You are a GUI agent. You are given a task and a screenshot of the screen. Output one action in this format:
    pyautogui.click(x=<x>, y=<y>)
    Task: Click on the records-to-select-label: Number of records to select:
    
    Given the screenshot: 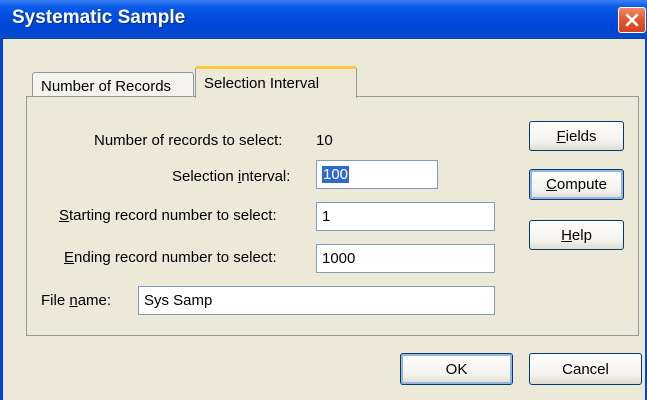 What is the action you would take?
    pyautogui.click(x=188, y=140)
    